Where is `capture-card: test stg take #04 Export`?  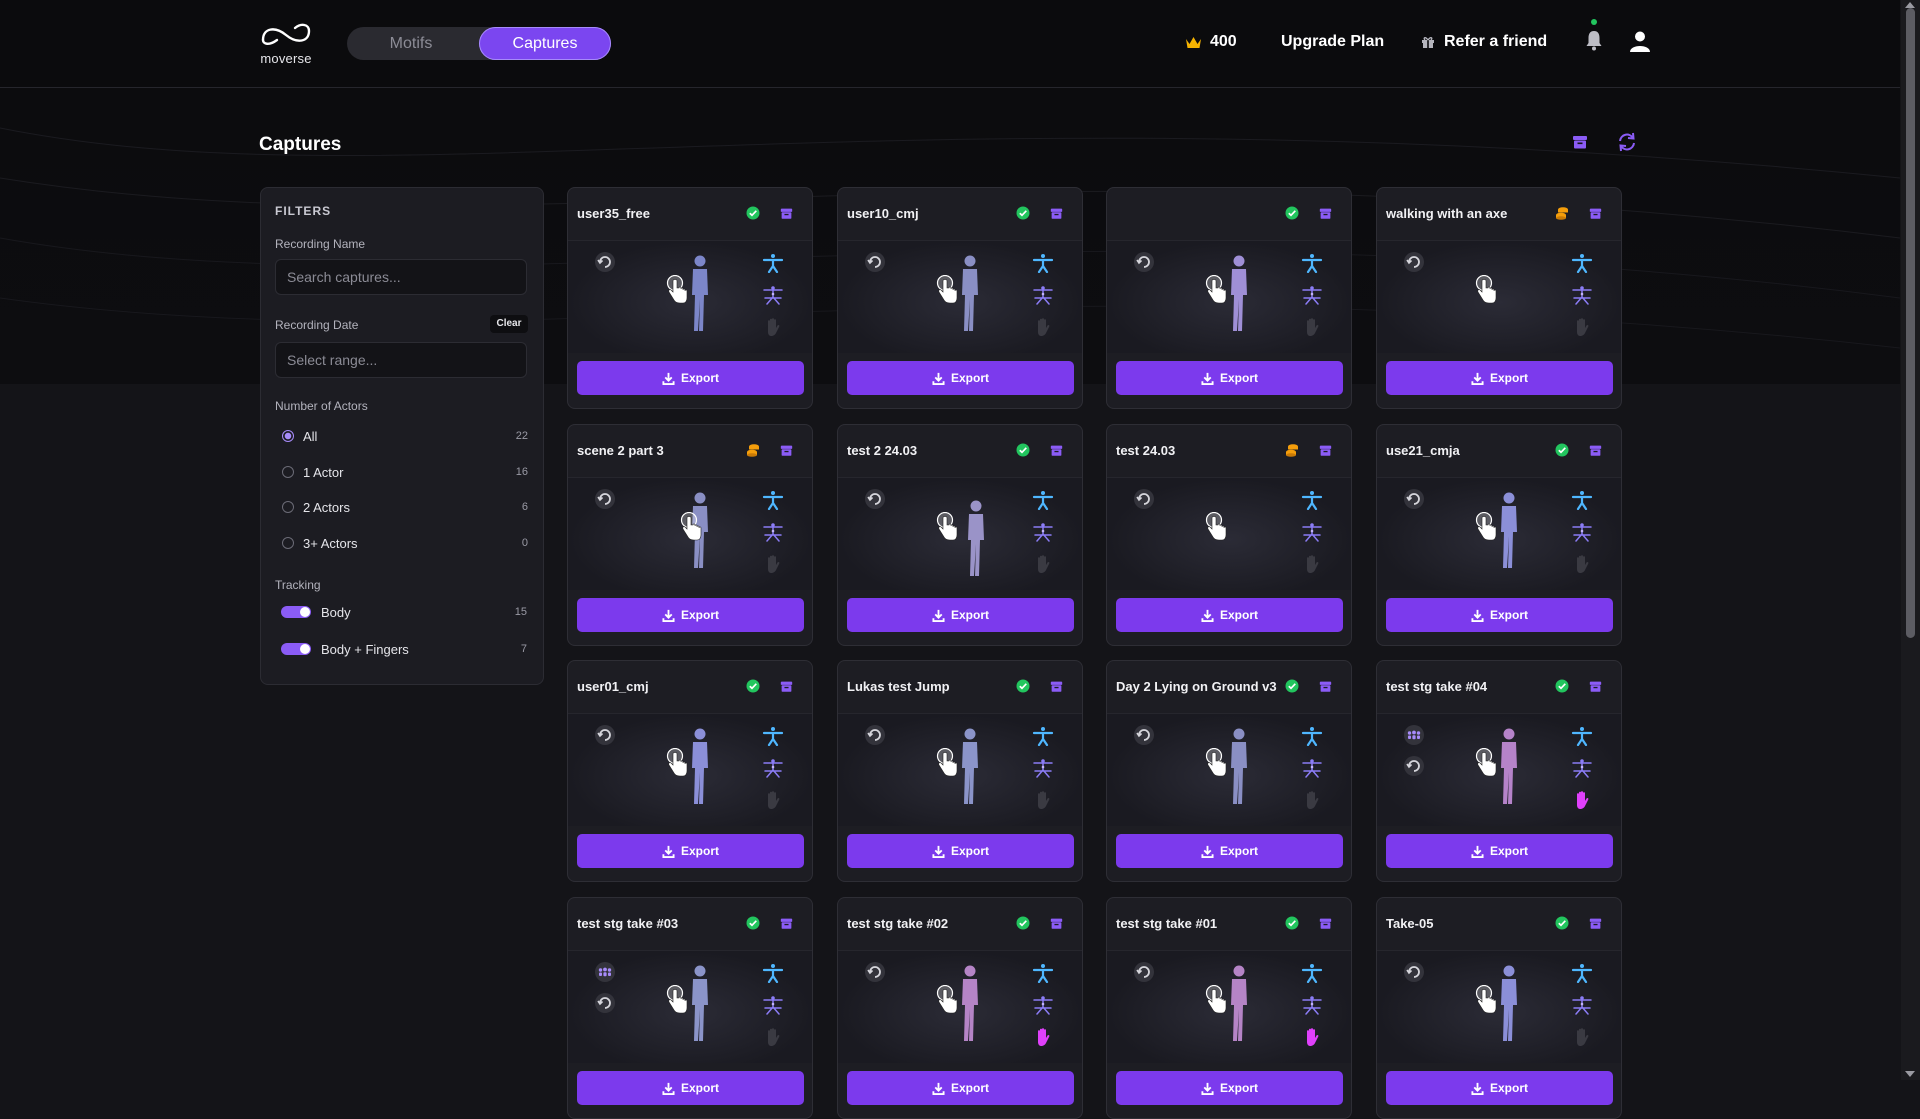 capture-card: test stg take #04 Export is located at coordinates (1499, 771).